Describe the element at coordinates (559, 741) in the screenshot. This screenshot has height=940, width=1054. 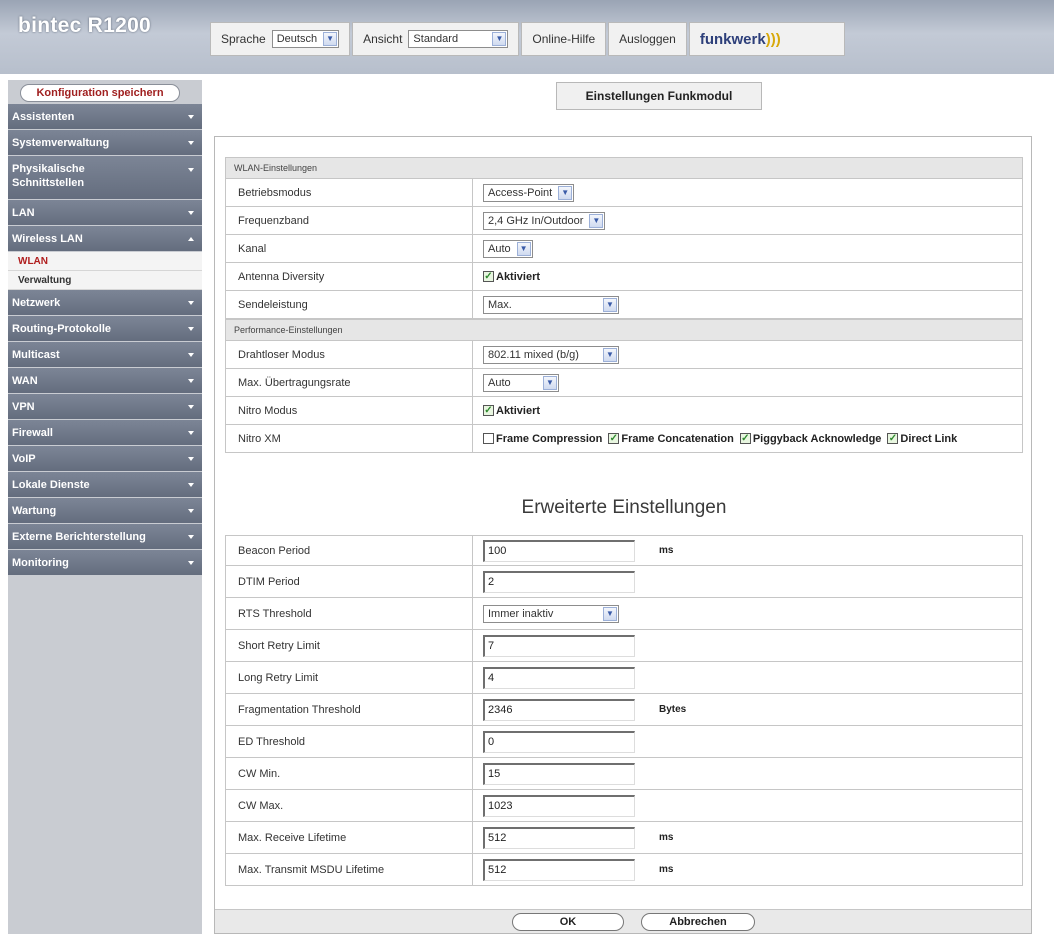
I see `ed-threshold-input: 0` at that location.